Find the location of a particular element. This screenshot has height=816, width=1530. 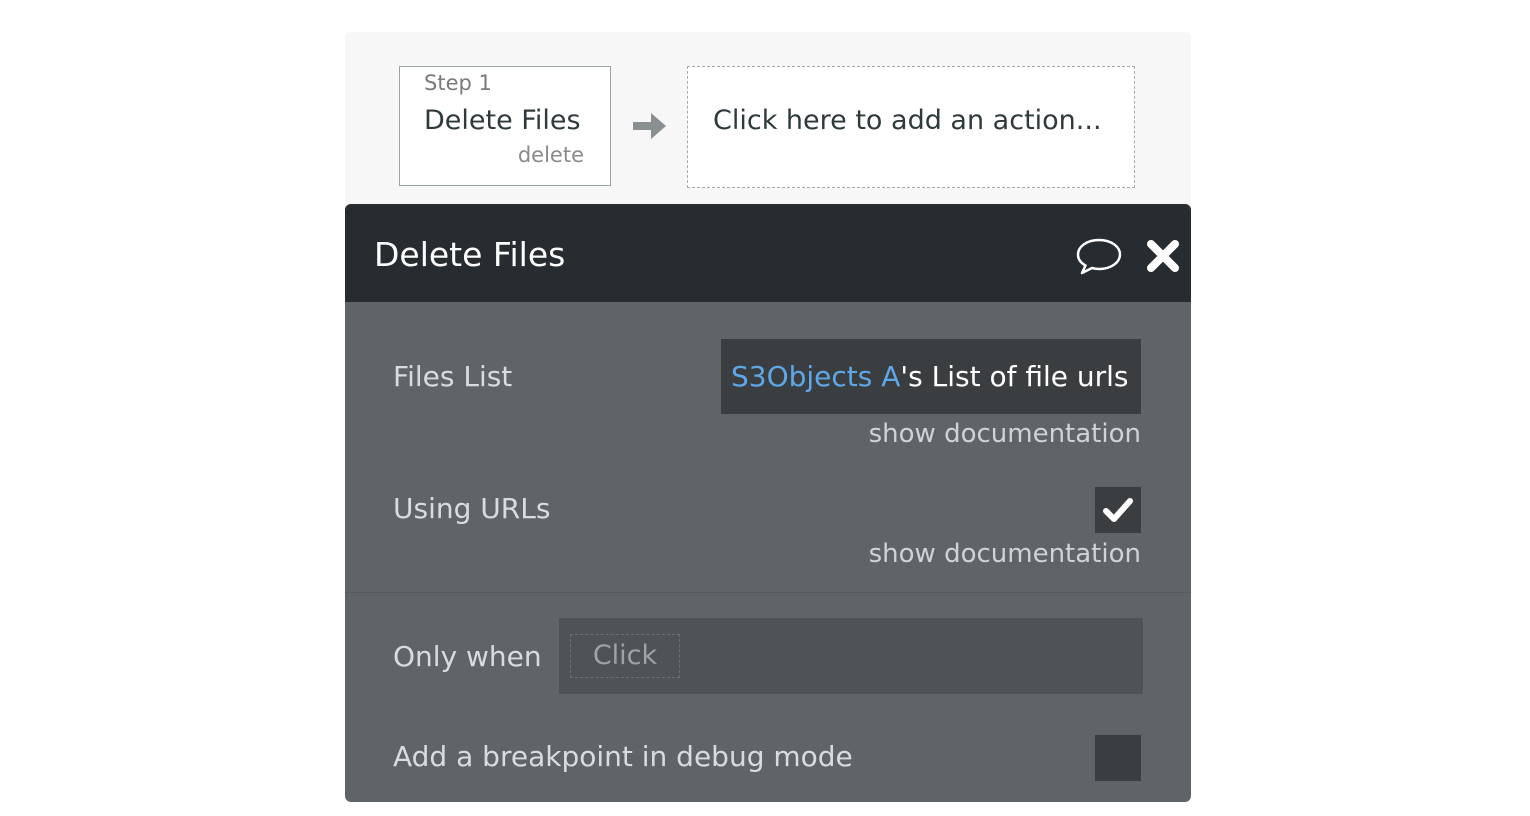

step-title: Delete Files is located at coordinates (502, 120).